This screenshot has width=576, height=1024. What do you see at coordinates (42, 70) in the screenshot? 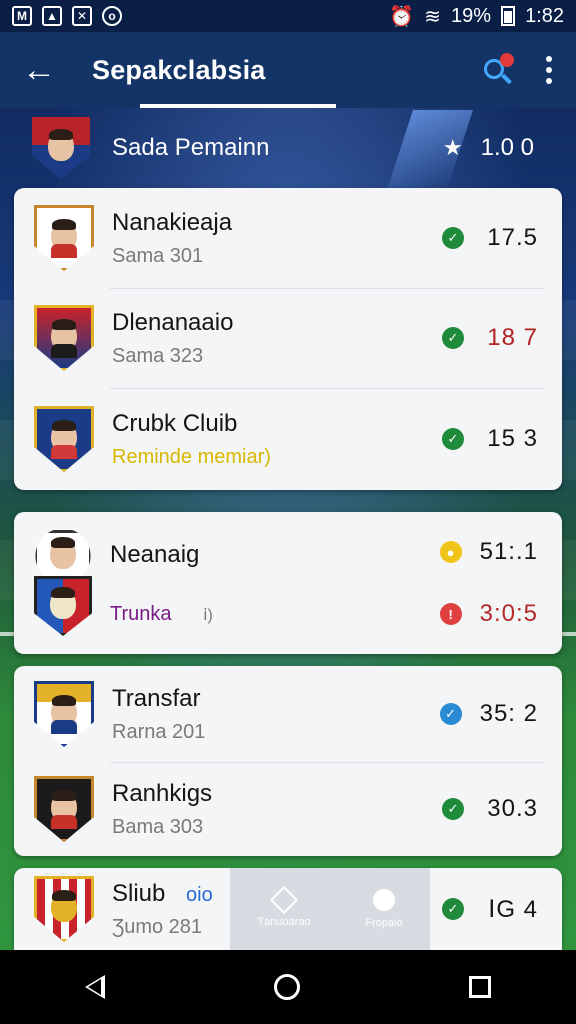
I see `back-arrow-icon: ←` at bounding box center [42, 70].